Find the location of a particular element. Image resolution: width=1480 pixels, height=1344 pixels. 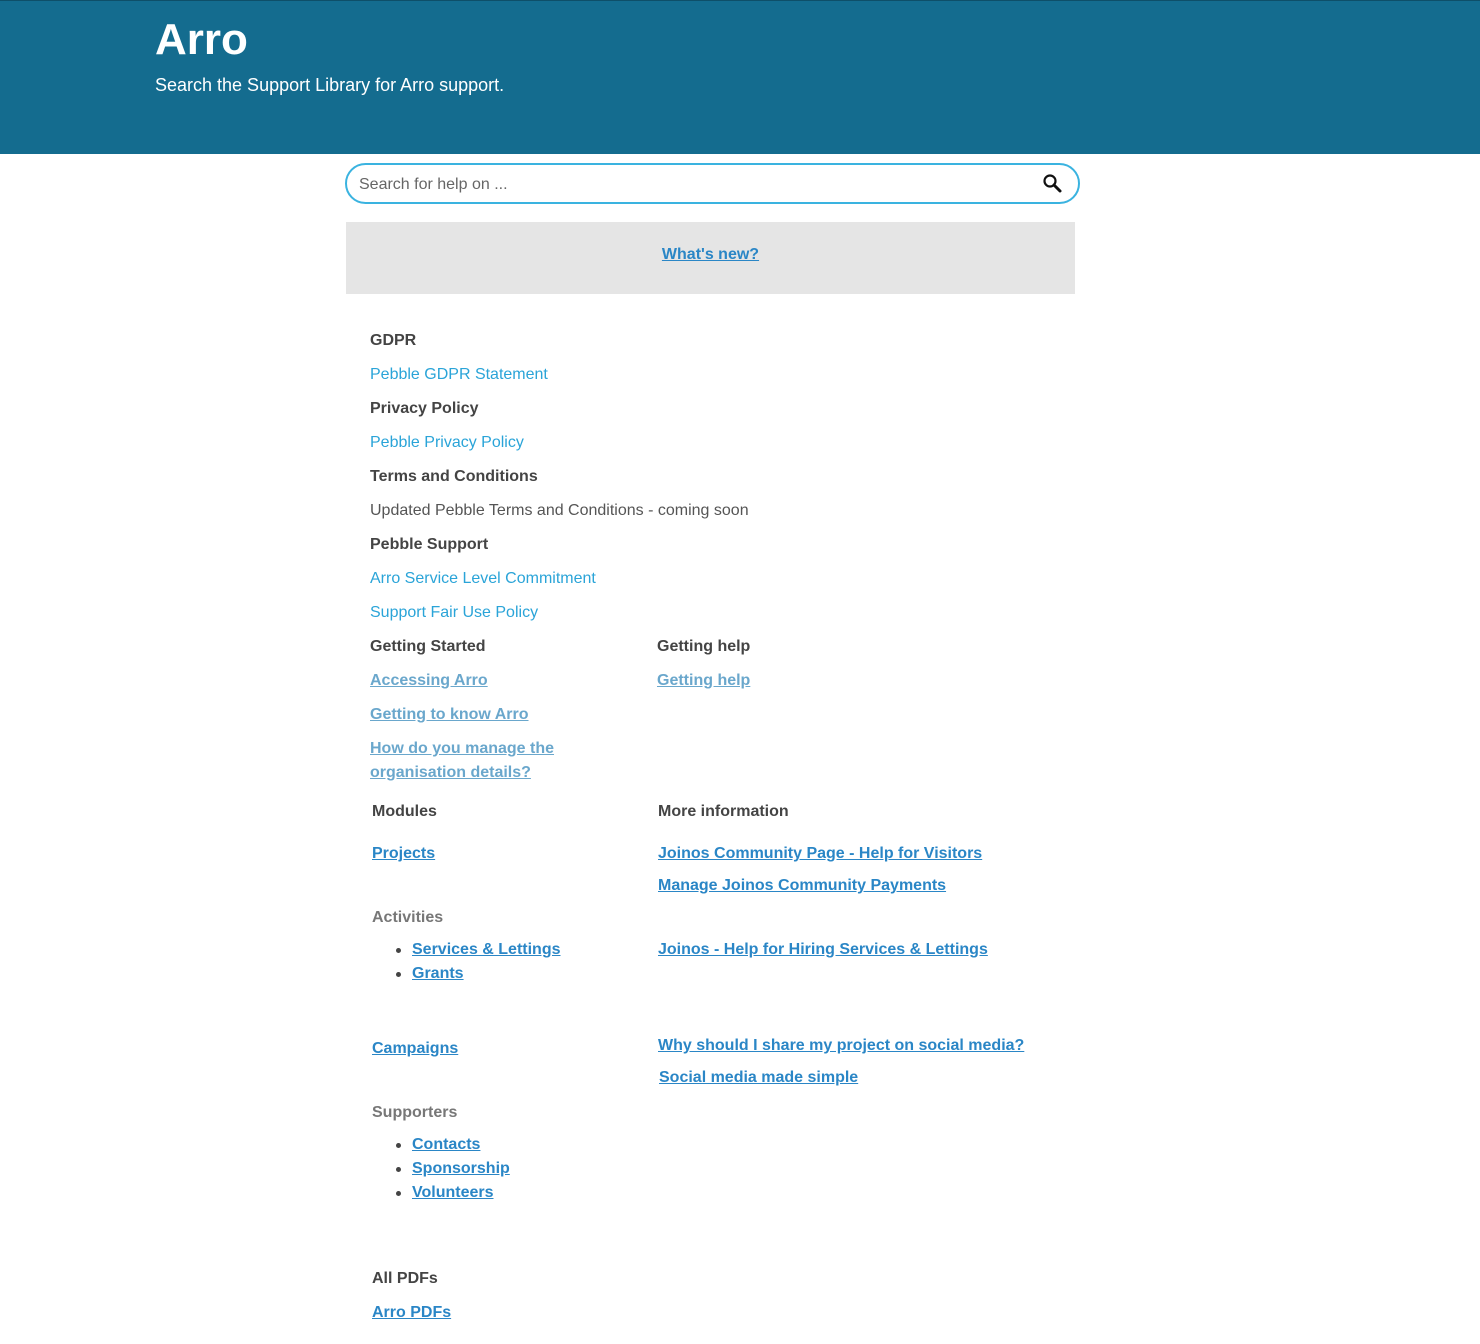

gdpr-heading: GDPR is located at coordinates (393, 340).